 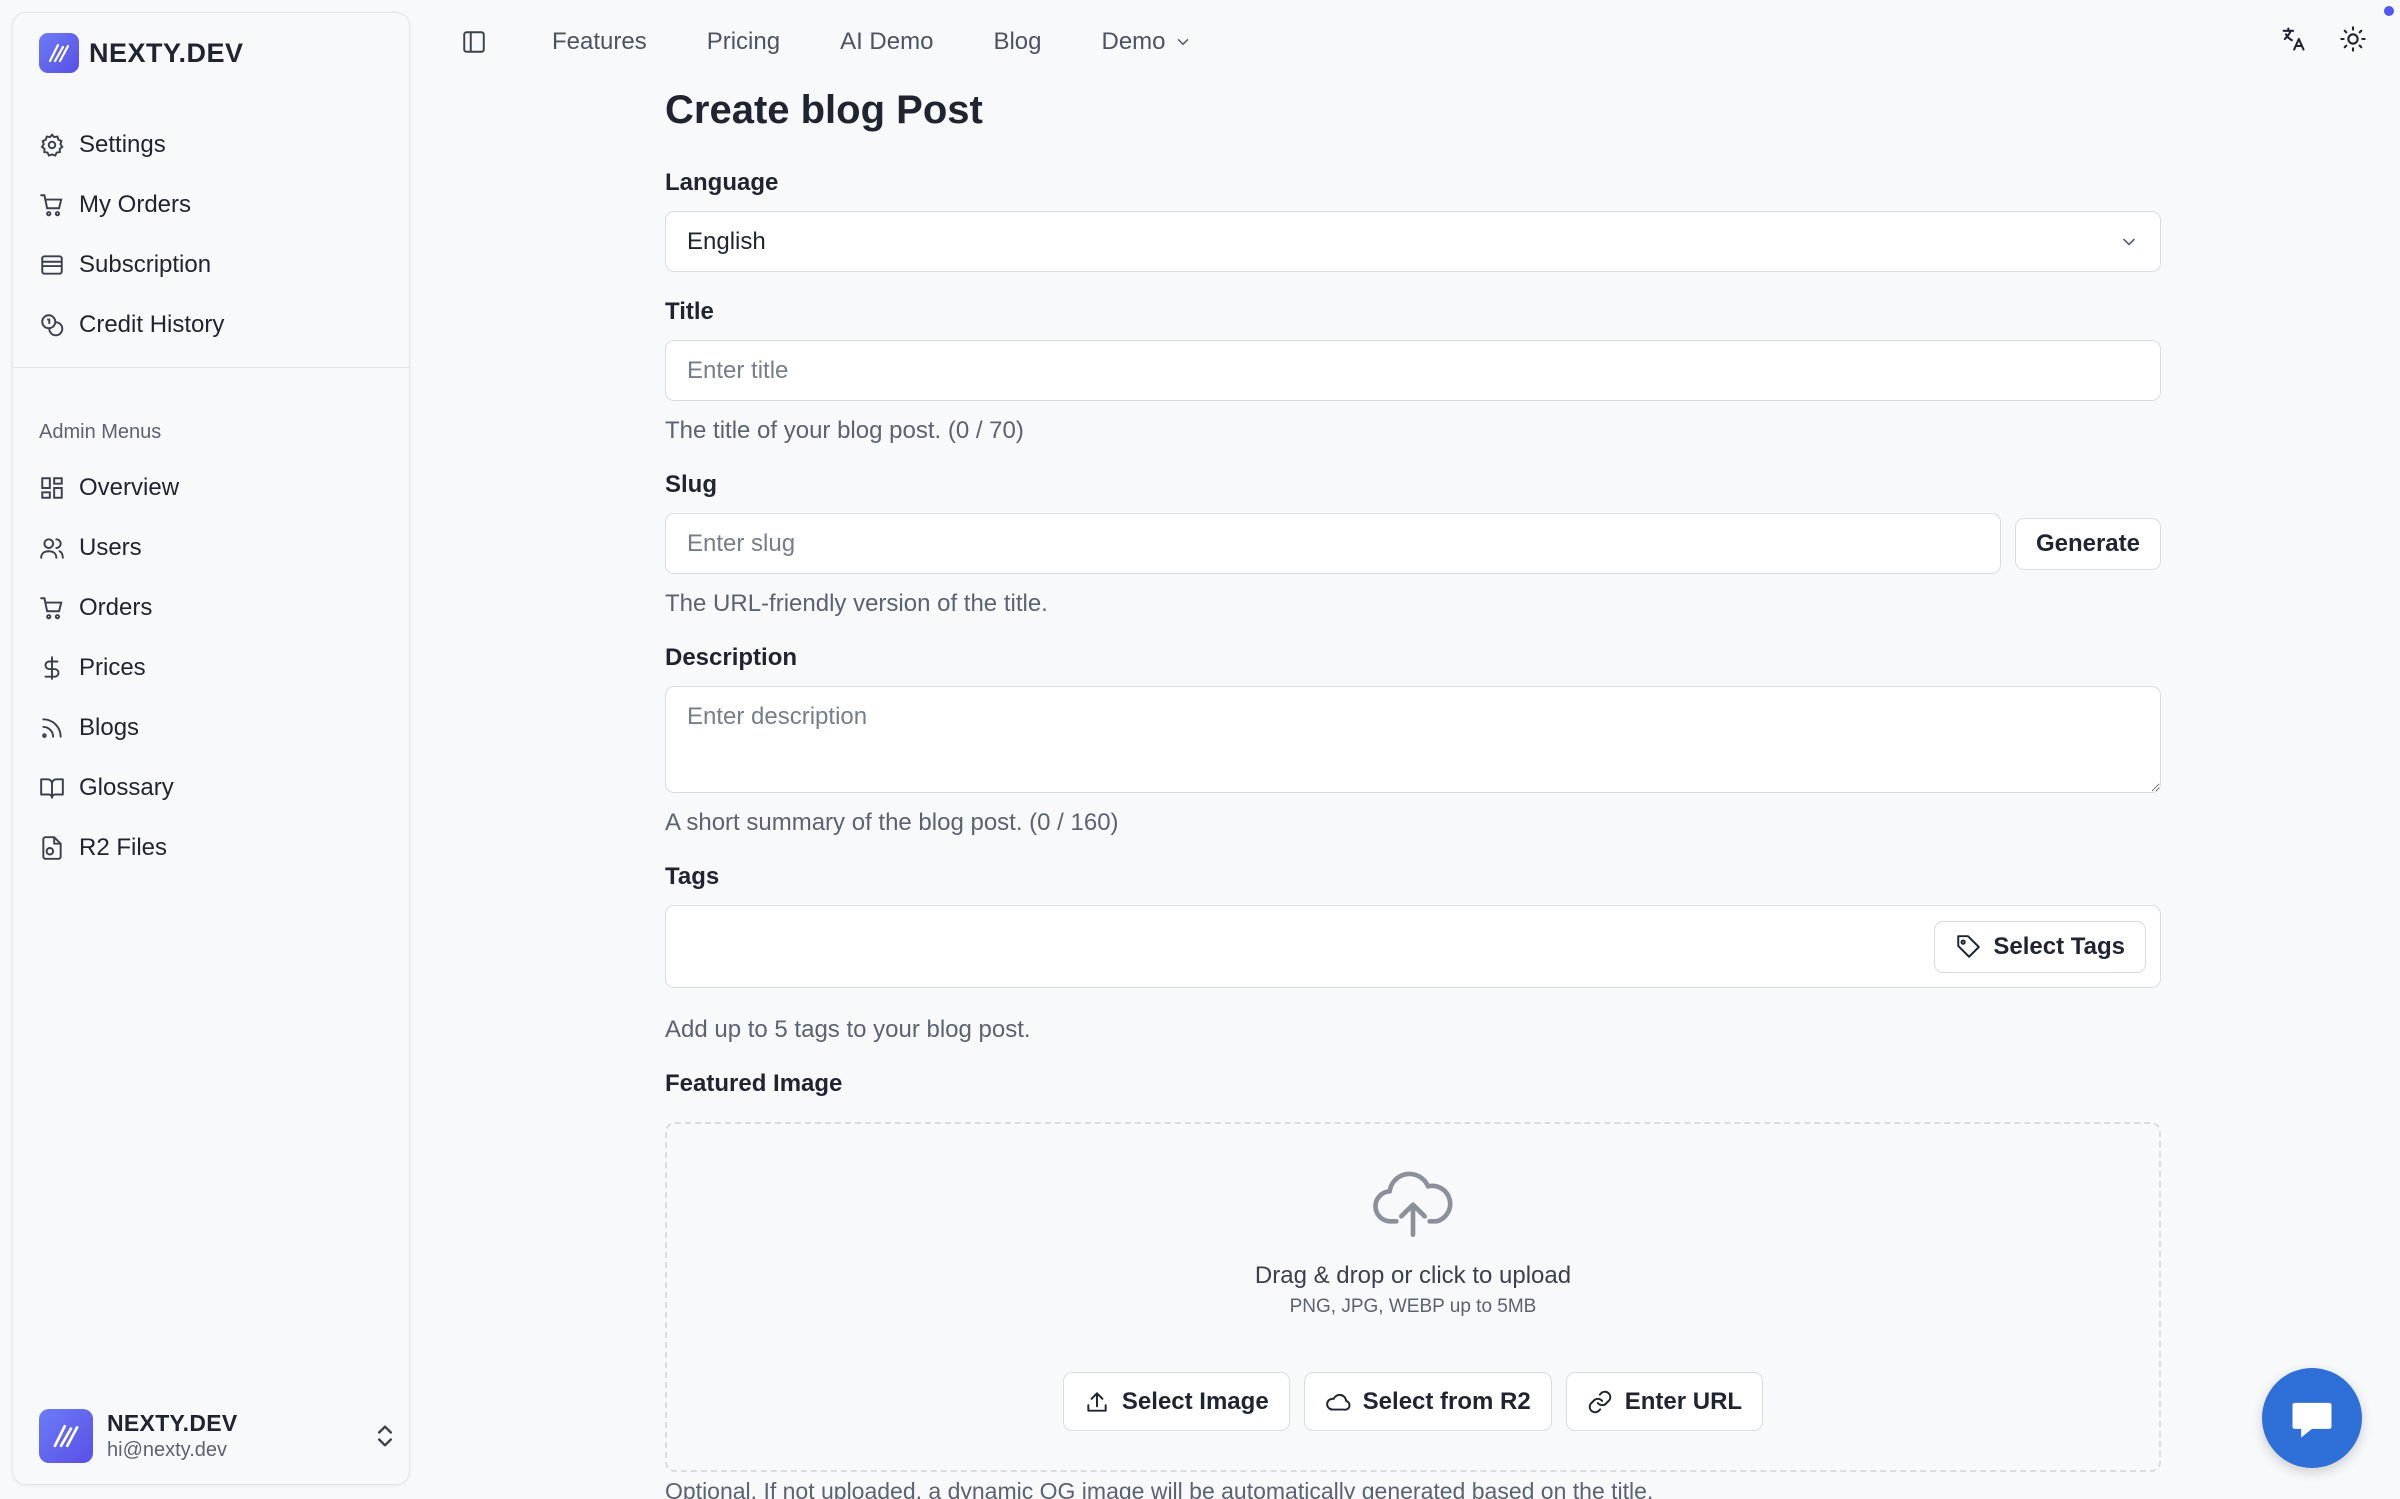 I want to click on title-input, so click(x=1413, y=370).